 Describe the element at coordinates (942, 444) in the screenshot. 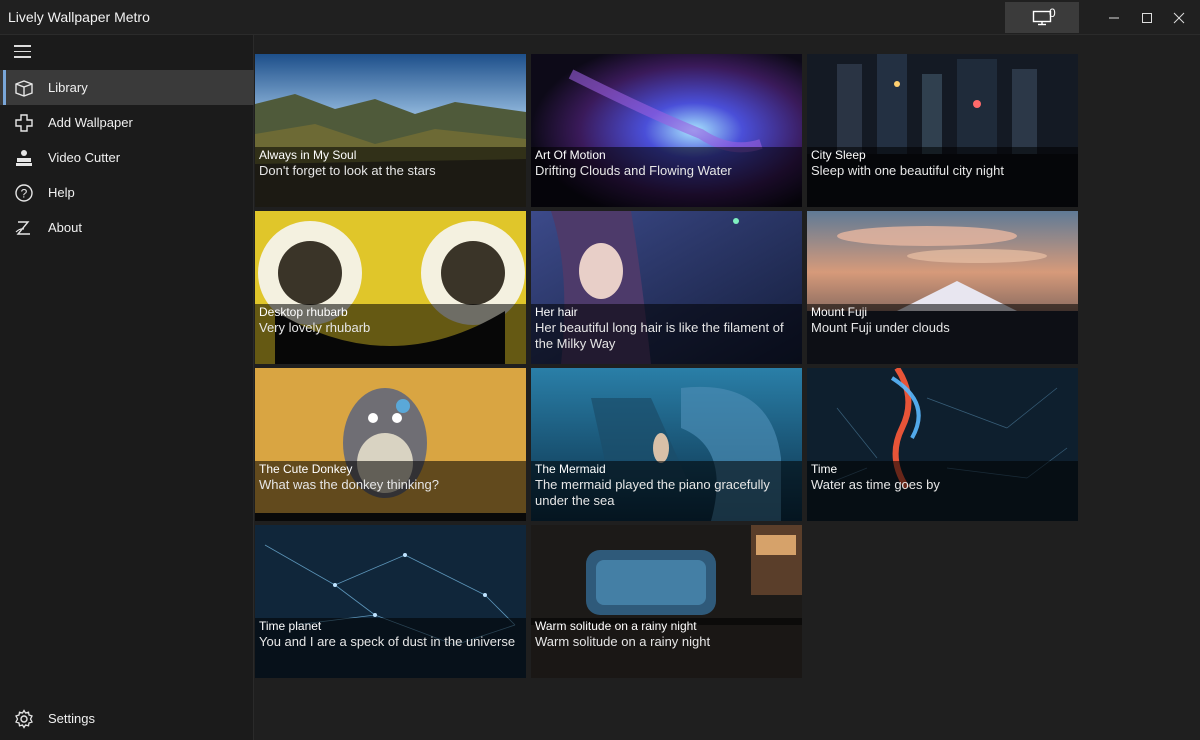

I see `wallpaper-card: Time Water as time goes by` at that location.